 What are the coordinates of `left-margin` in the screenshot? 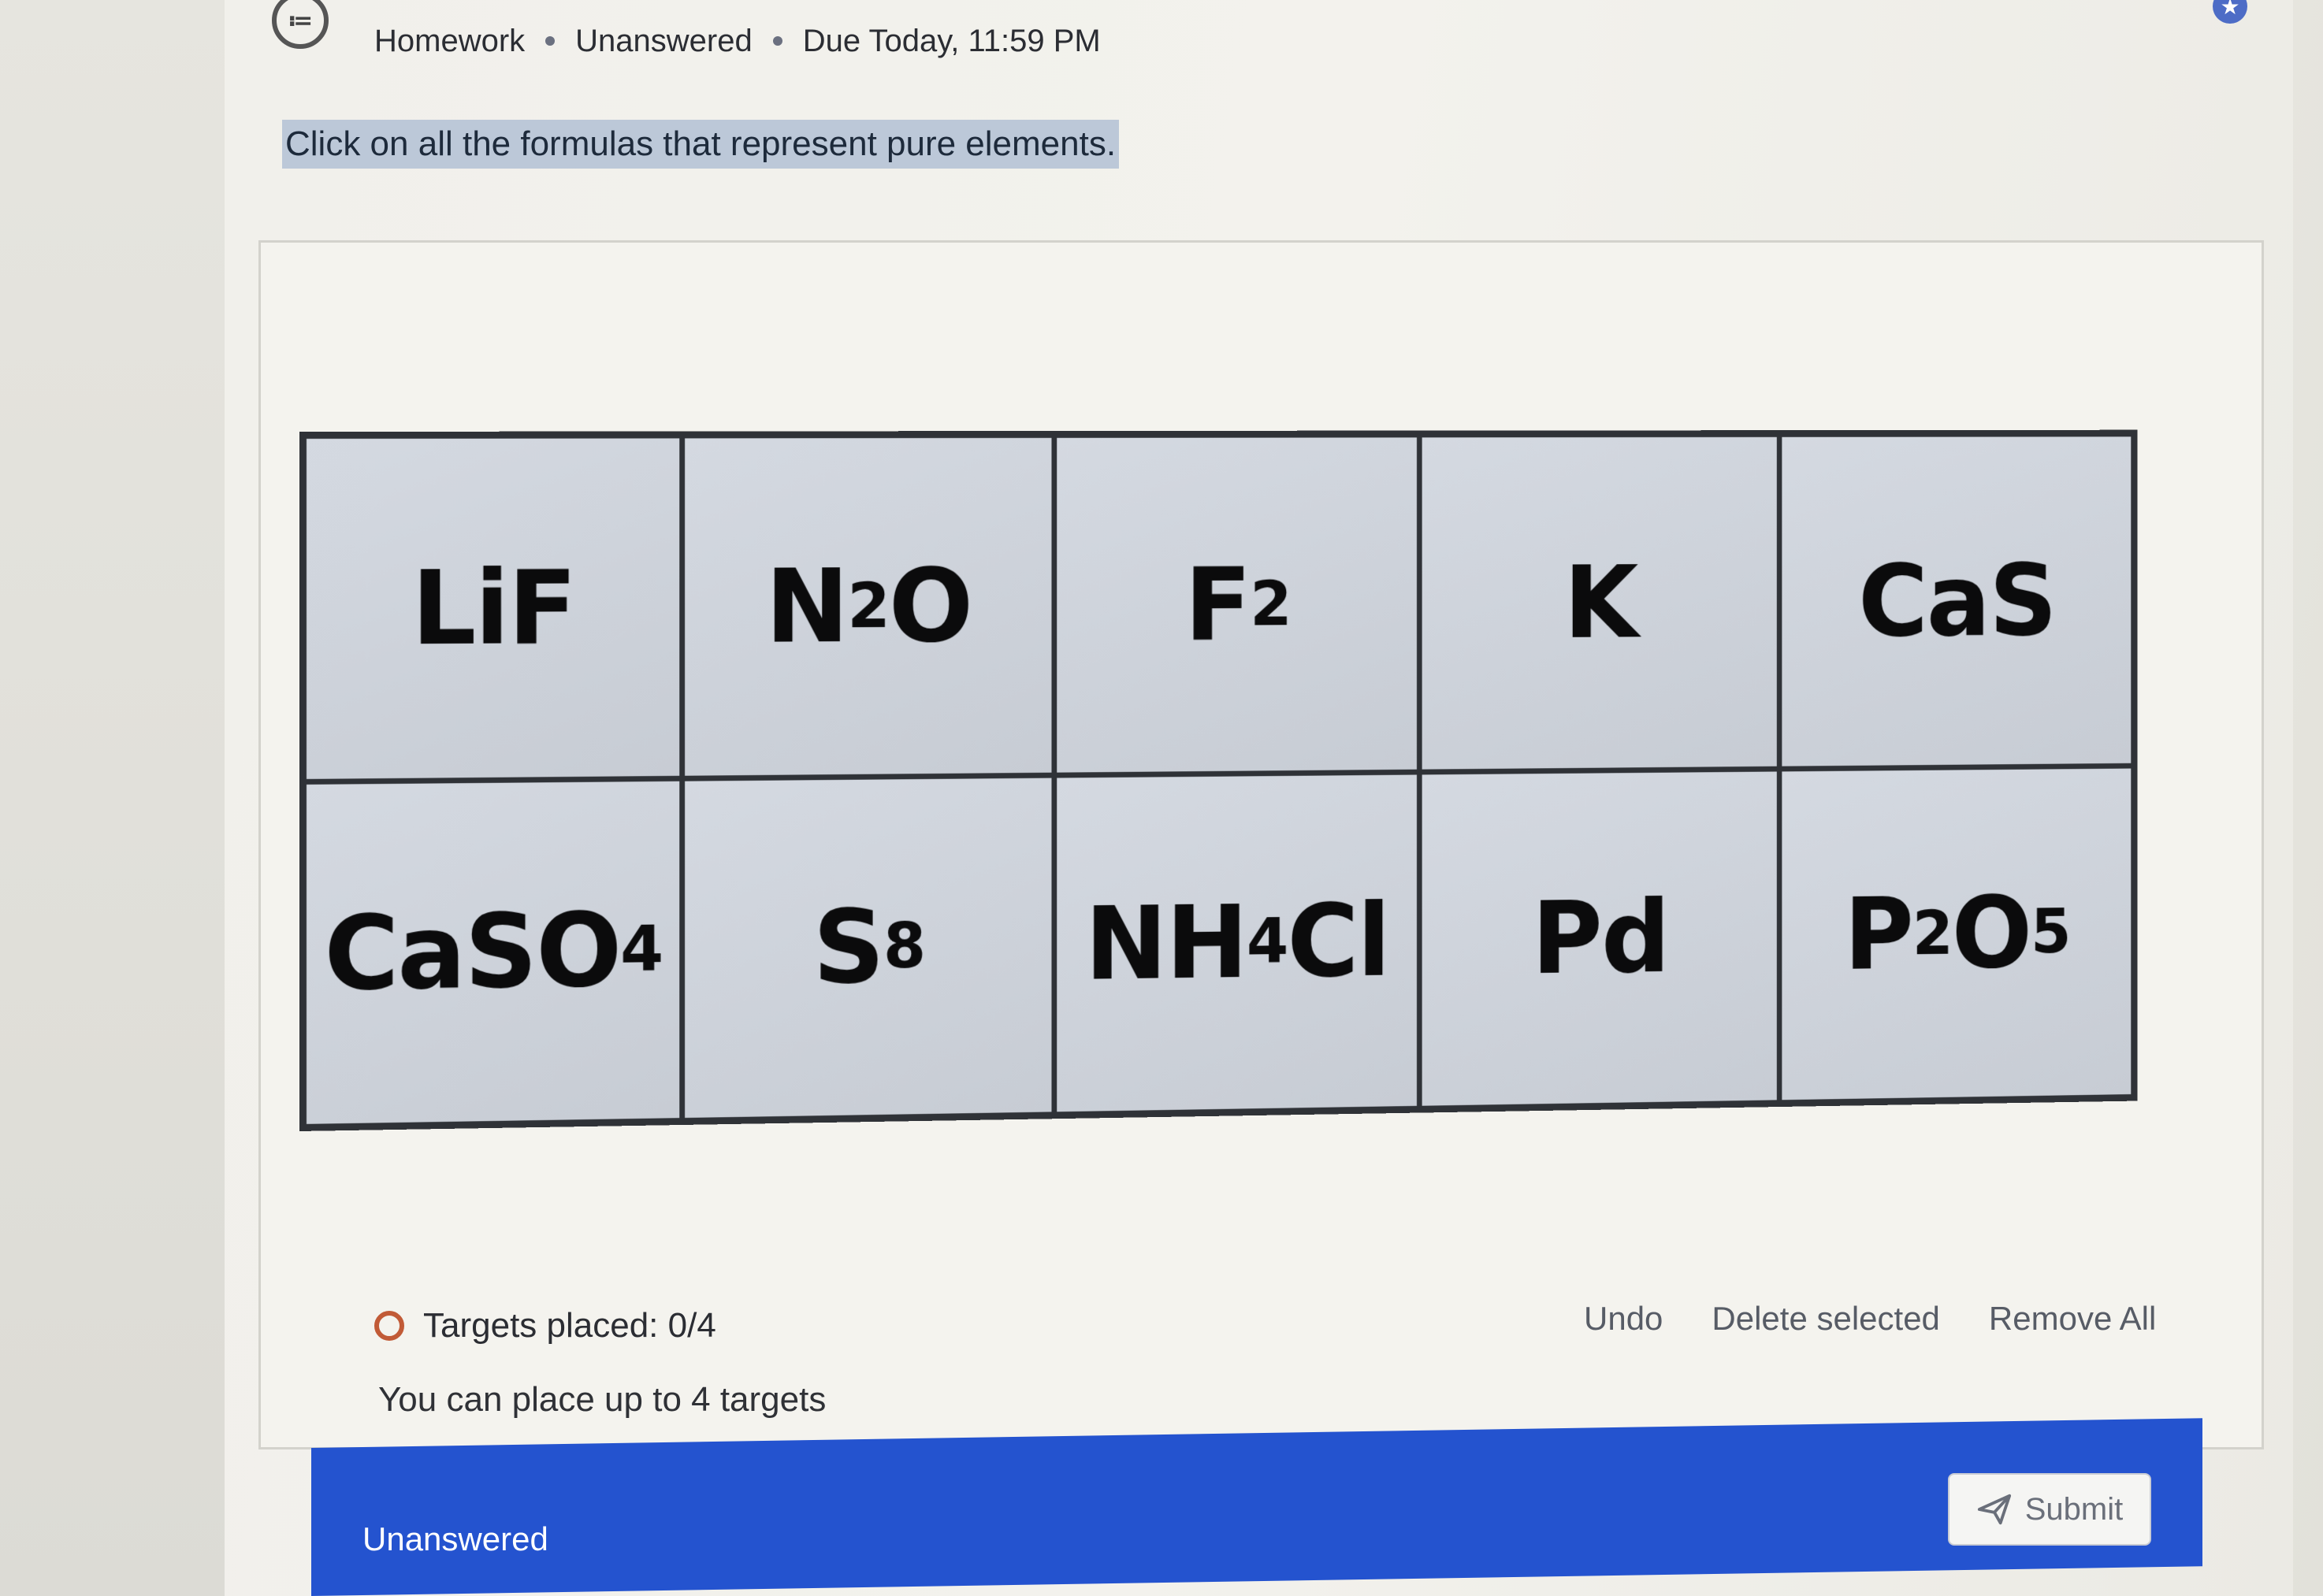 It's located at (113, 798).